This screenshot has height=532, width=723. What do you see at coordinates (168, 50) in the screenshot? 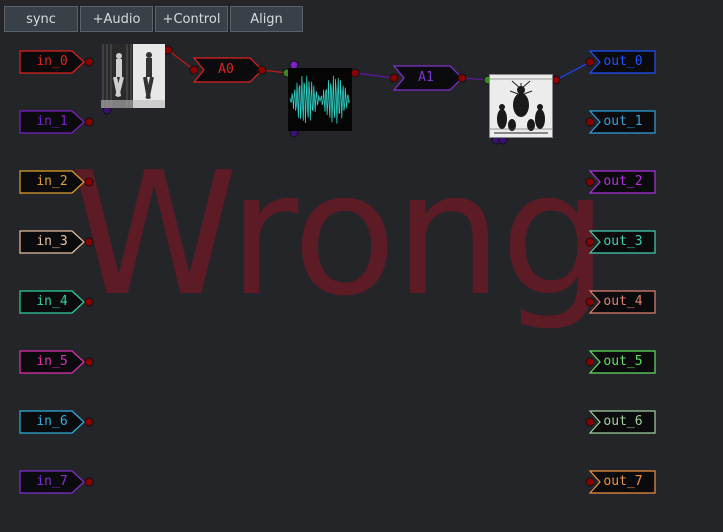
I see `video-out-port` at bounding box center [168, 50].